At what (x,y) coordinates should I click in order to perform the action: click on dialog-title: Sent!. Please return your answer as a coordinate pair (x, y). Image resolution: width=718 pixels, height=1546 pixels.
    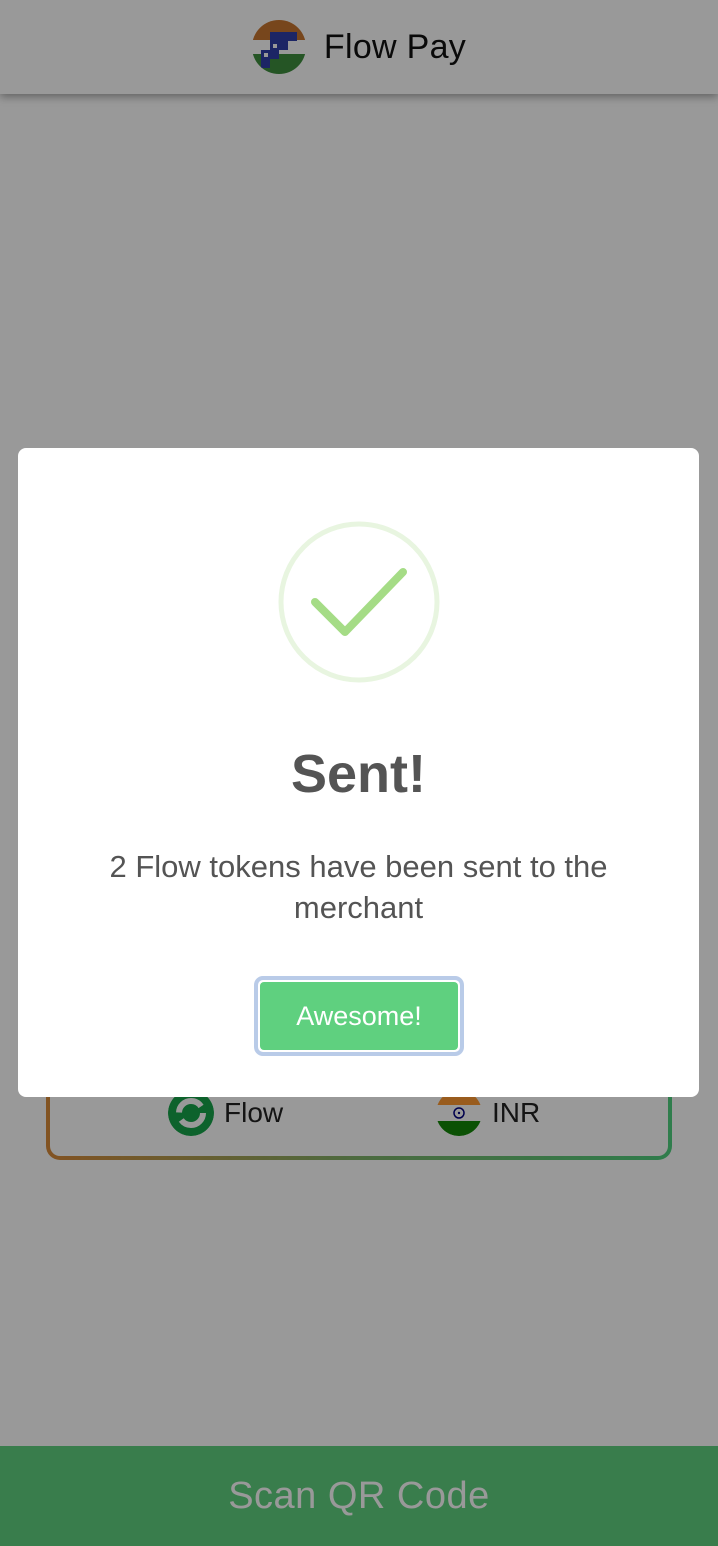
    Looking at the image, I should click on (358, 774).